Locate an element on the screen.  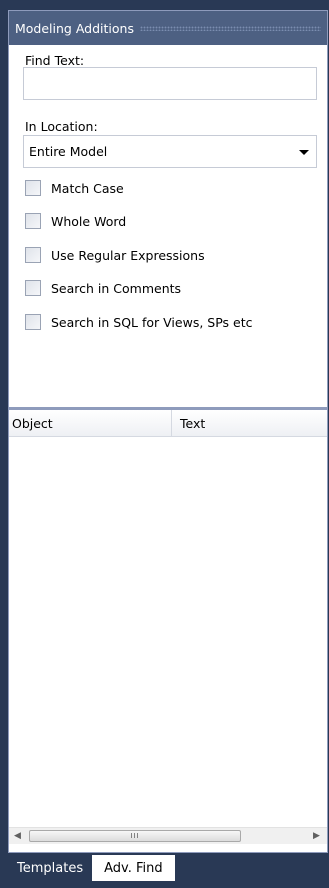
search-sql-label: Search in SQL for Views, SPs etc is located at coordinates (152, 322).